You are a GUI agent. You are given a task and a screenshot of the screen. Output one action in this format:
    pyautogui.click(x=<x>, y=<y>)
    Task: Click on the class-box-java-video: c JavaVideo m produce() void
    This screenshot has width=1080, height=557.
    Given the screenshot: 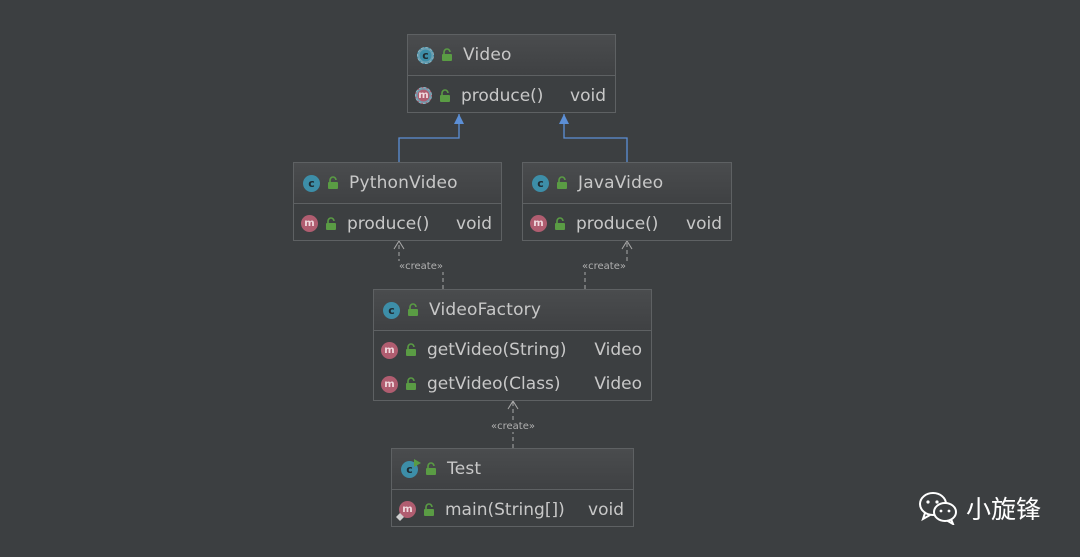 What is the action you would take?
    pyautogui.click(x=627, y=201)
    